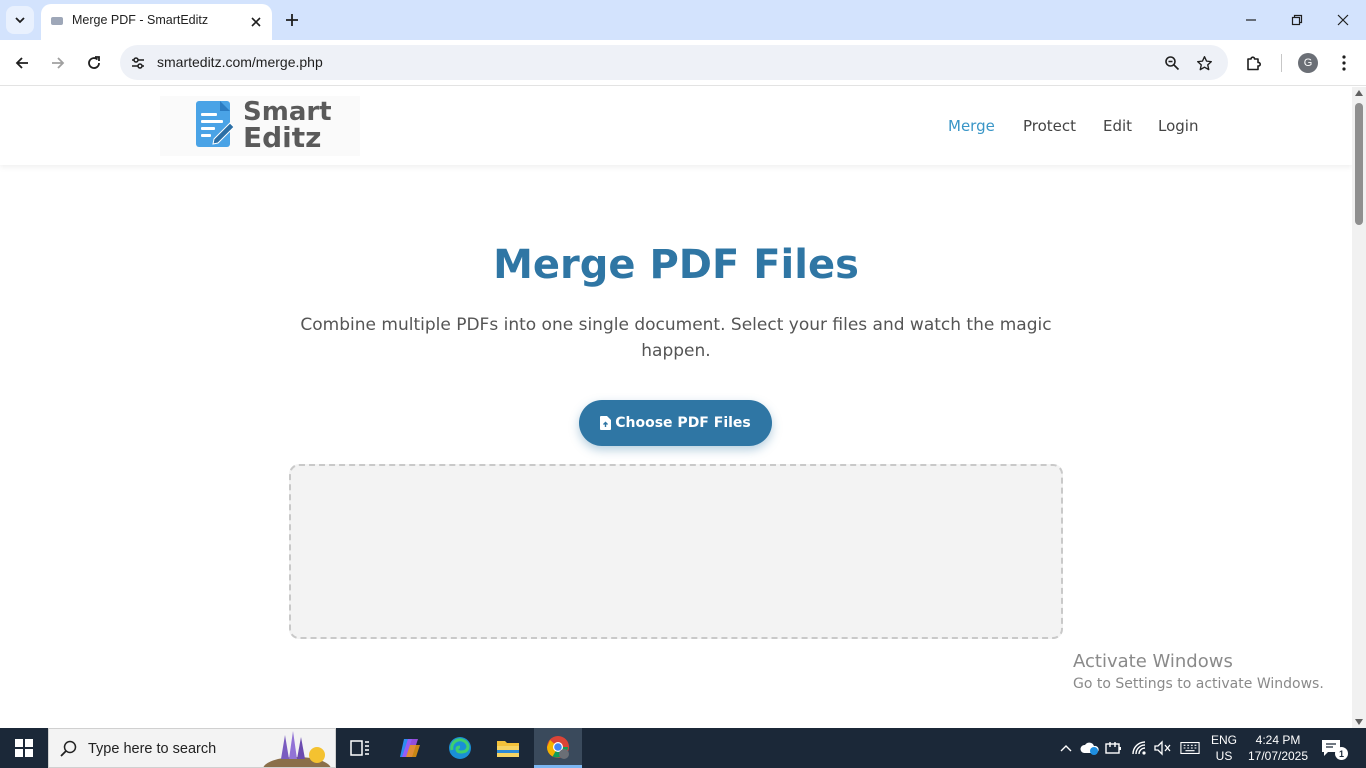 This screenshot has width=1366, height=768. What do you see at coordinates (1359, 93) in the screenshot?
I see `scroll-up-arrow-icon` at bounding box center [1359, 93].